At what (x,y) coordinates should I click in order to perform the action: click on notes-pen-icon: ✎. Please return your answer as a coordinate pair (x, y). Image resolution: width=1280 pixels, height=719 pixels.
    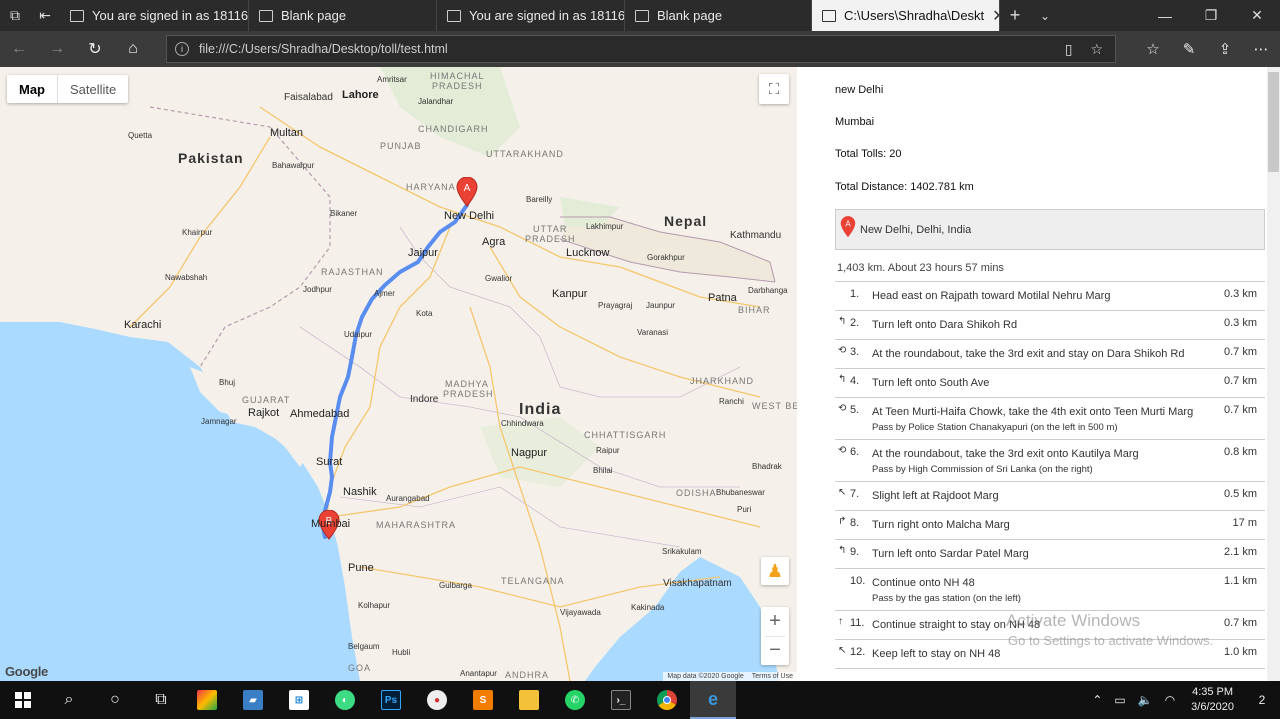
    Looking at the image, I should click on (1189, 49).